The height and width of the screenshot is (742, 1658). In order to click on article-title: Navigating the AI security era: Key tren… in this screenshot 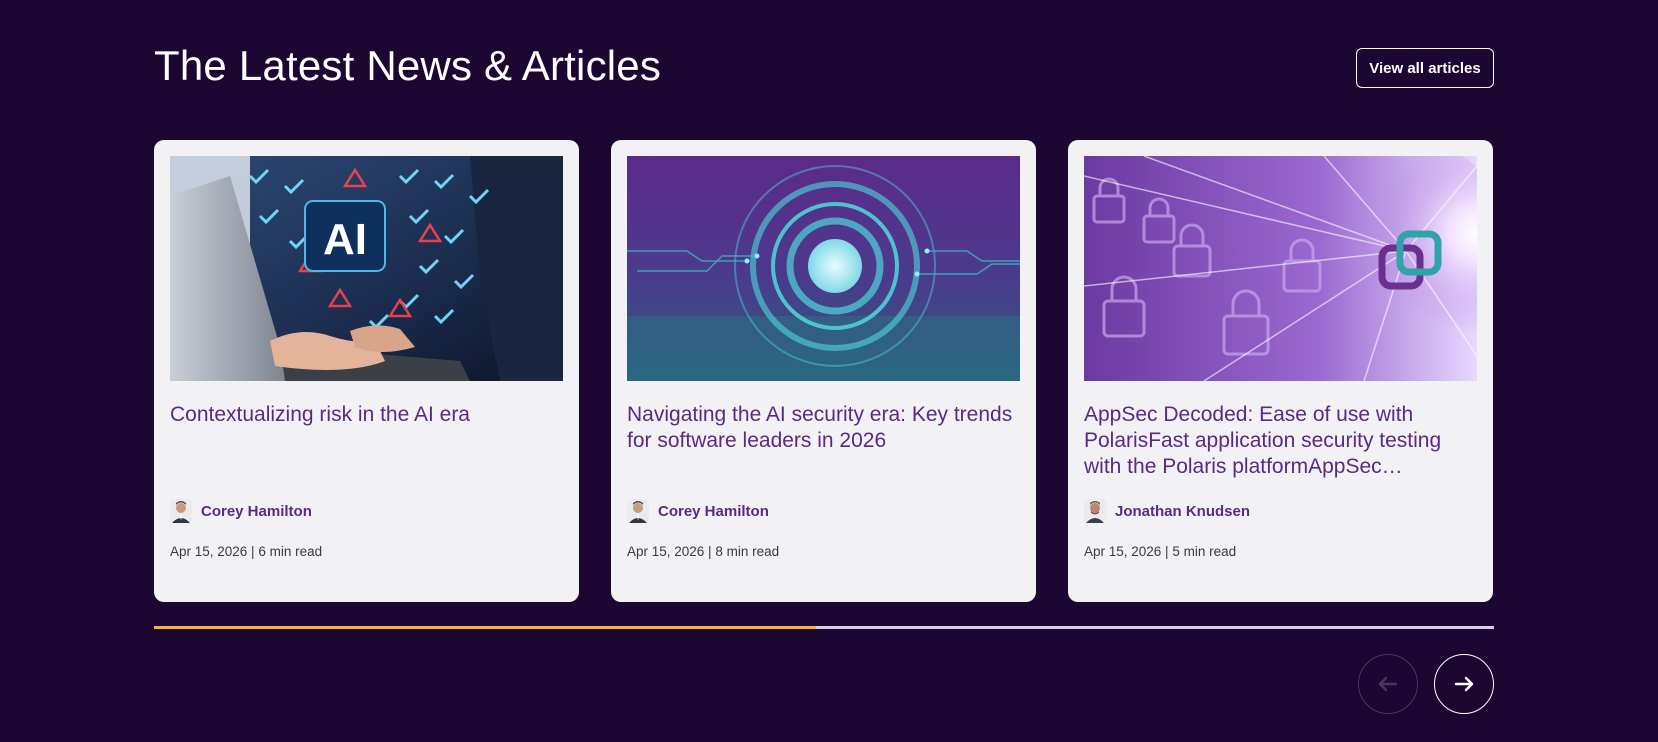, I will do `click(823, 428)`.